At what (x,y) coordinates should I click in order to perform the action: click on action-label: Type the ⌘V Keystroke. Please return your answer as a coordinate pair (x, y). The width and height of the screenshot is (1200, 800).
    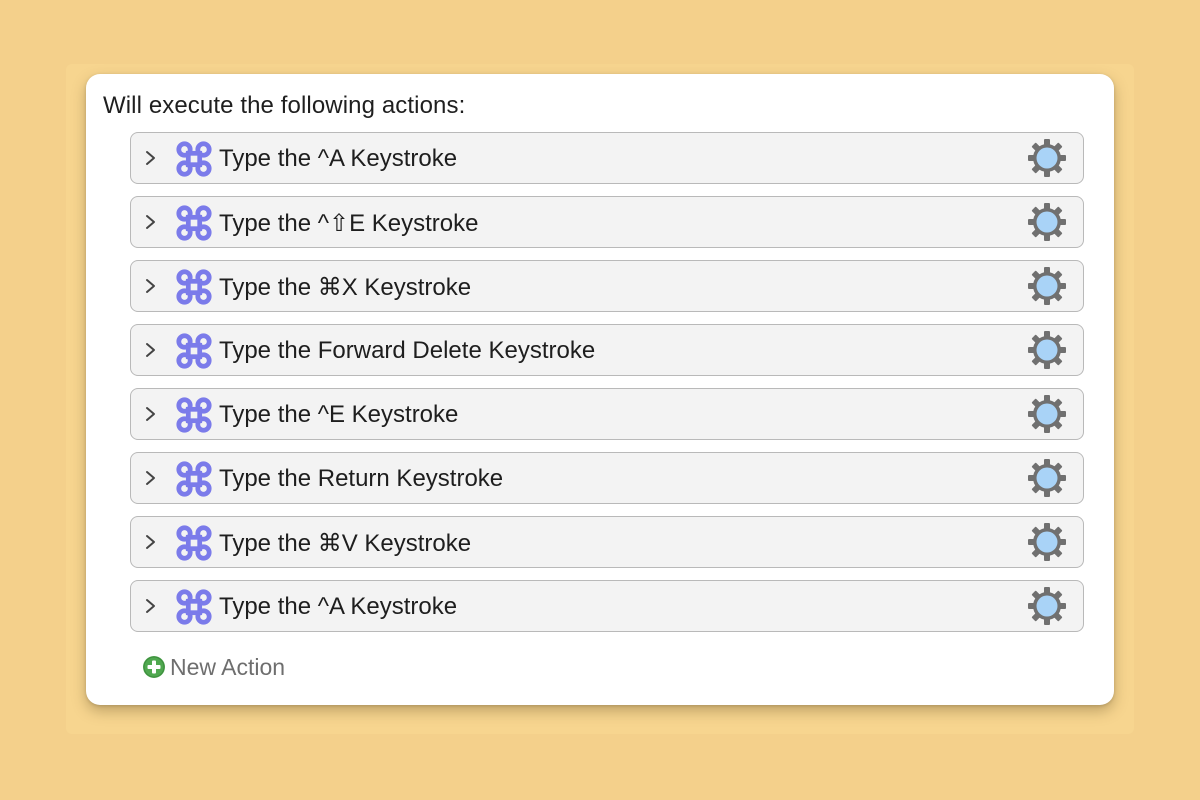
    Looking at the image, I should click on (345, 543).